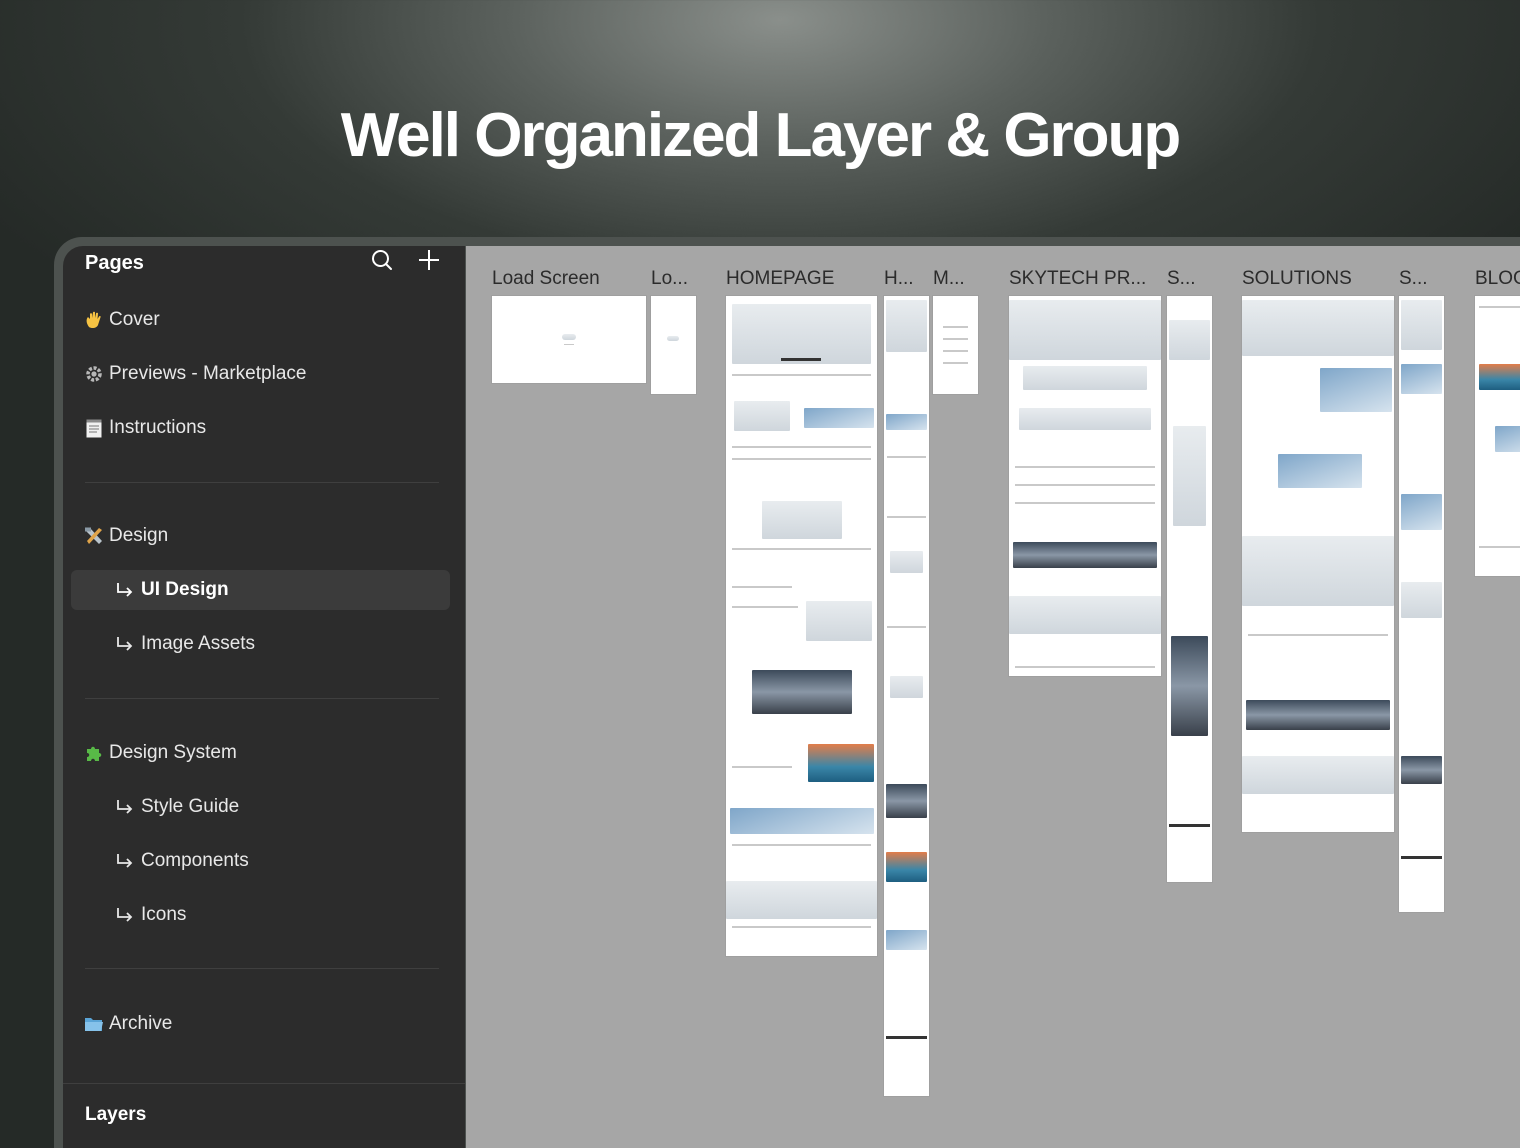 The width and height of the screenshot is (1520, 1148). I want to click on waving-hand-icon, so click(94, 320).